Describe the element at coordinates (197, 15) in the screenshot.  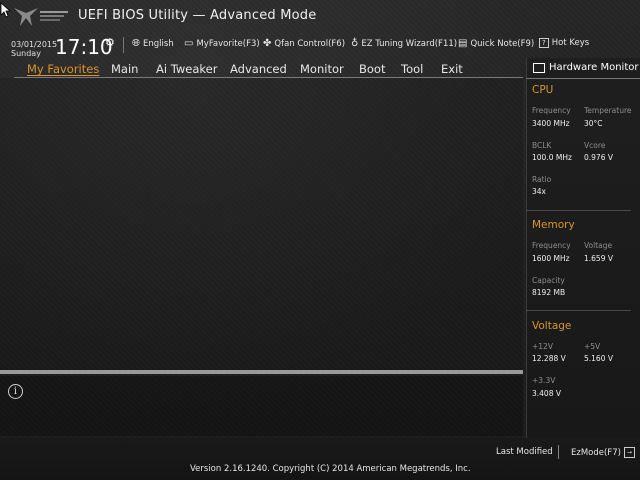
I see `window-title: UEFI BIOS Utility — Advanced Mode` at that location.